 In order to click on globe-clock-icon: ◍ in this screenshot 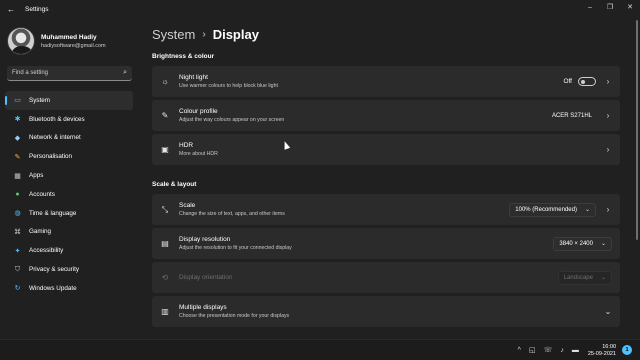, I will do `click(17, 214)`.